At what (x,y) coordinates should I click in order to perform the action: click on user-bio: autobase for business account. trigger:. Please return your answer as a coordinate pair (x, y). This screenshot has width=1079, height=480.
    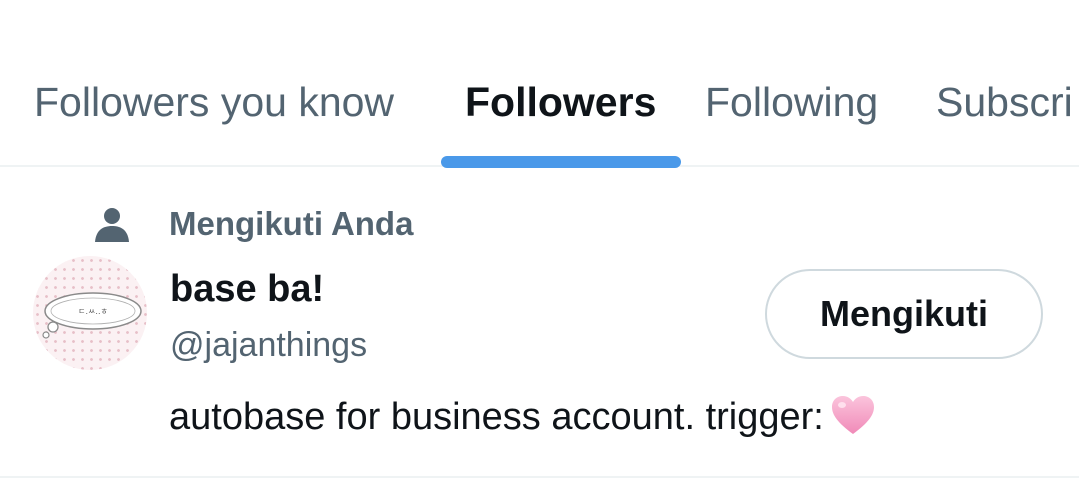
    Looking at the image, I should click on (522, 417).